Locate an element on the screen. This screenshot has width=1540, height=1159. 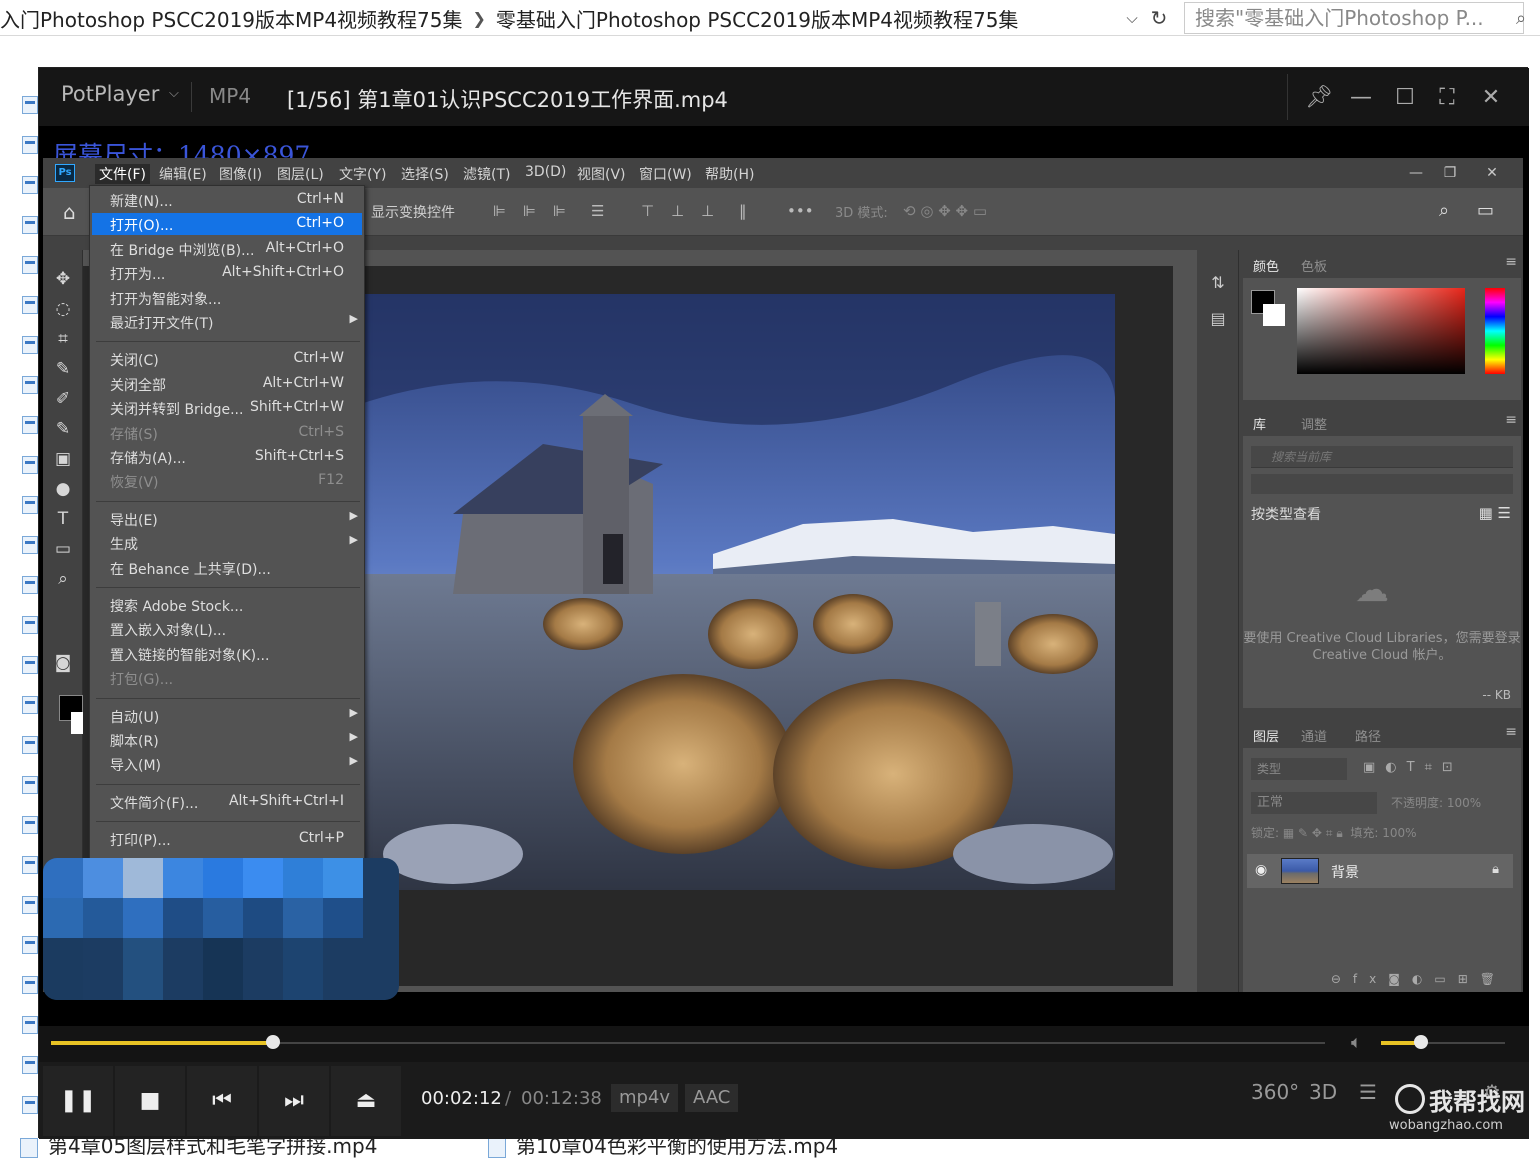
menu-filter: 滤镜(T) is located at coordinates (486, 174).